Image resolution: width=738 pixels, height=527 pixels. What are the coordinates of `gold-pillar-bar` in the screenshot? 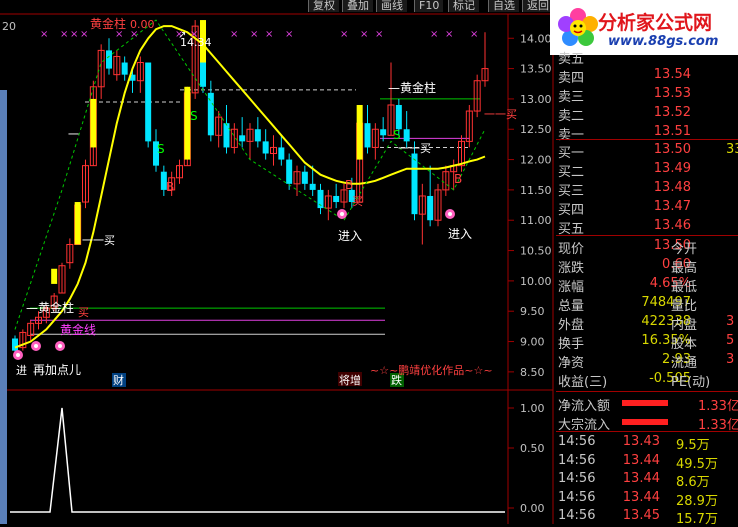 It's located at (187, 123).